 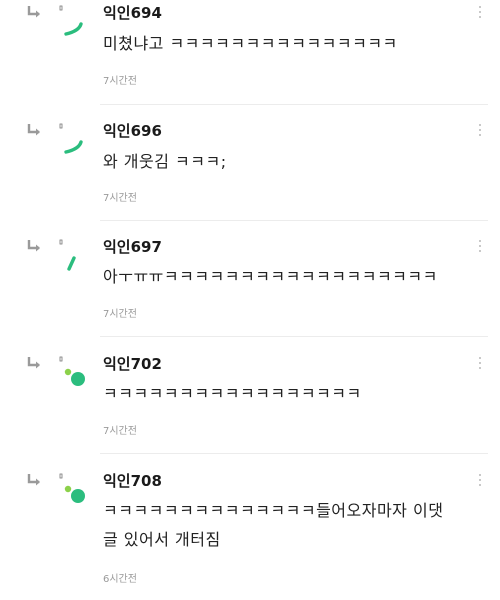 I want to click on comment-text: ㅋㅋㅋㅋㅋㅋㅋㅋㅋㅋㅋㅋㅋㅋ들어오자마자 이댓글 있어서 개터짐, so click(x=273, y=525).